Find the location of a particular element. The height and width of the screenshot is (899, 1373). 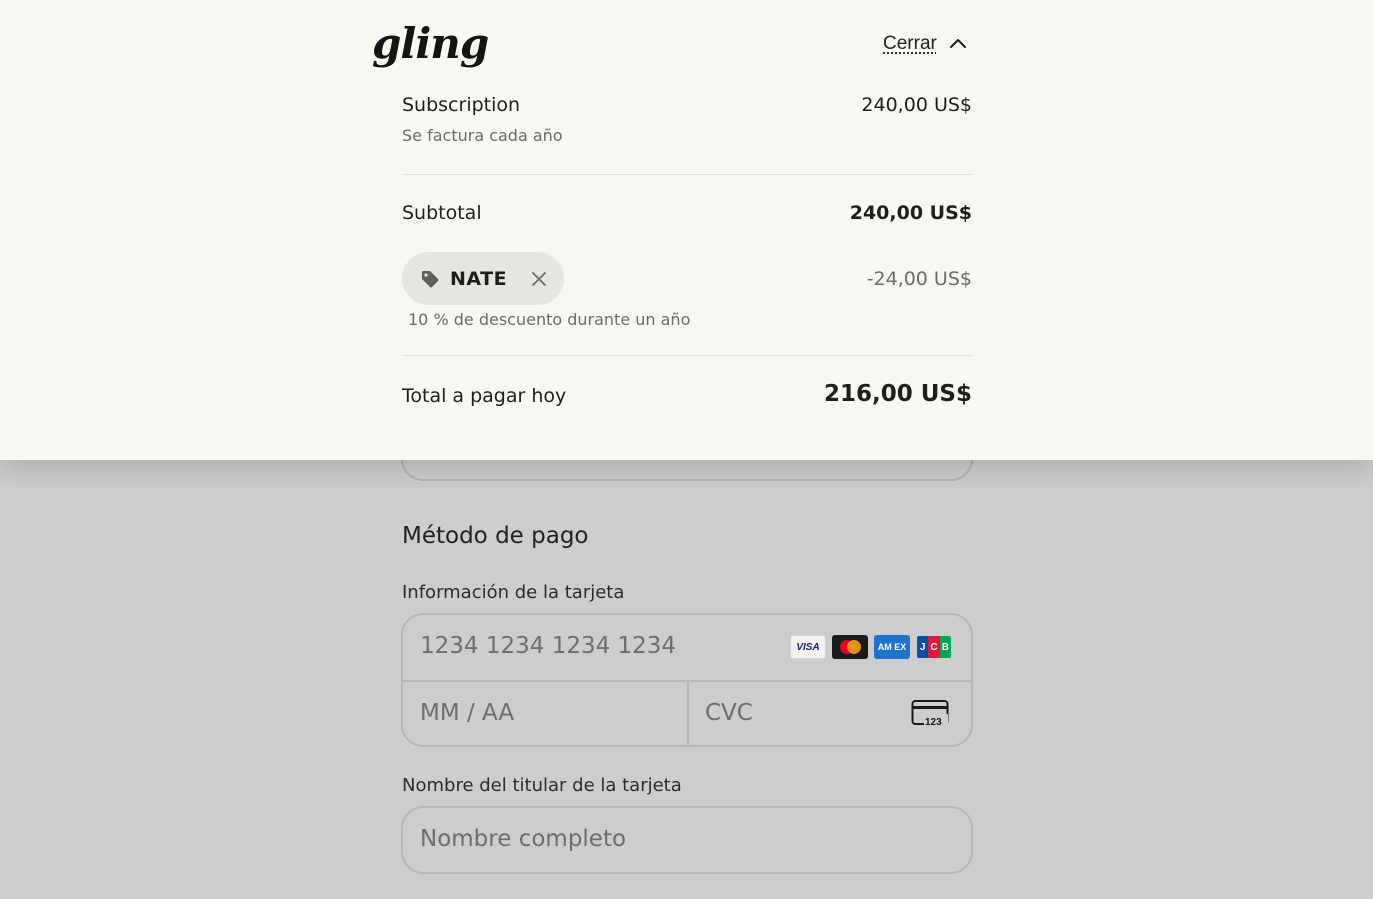

subtotal-line: Subtotal 240,00 US$ is located at coordinates (687, 213).